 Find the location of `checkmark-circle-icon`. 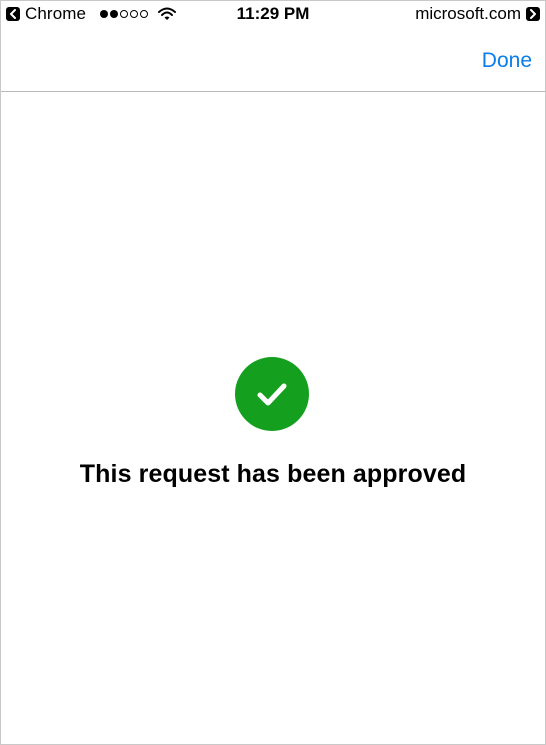

checkmark-circle-icon is located at coordinates (272, 394).